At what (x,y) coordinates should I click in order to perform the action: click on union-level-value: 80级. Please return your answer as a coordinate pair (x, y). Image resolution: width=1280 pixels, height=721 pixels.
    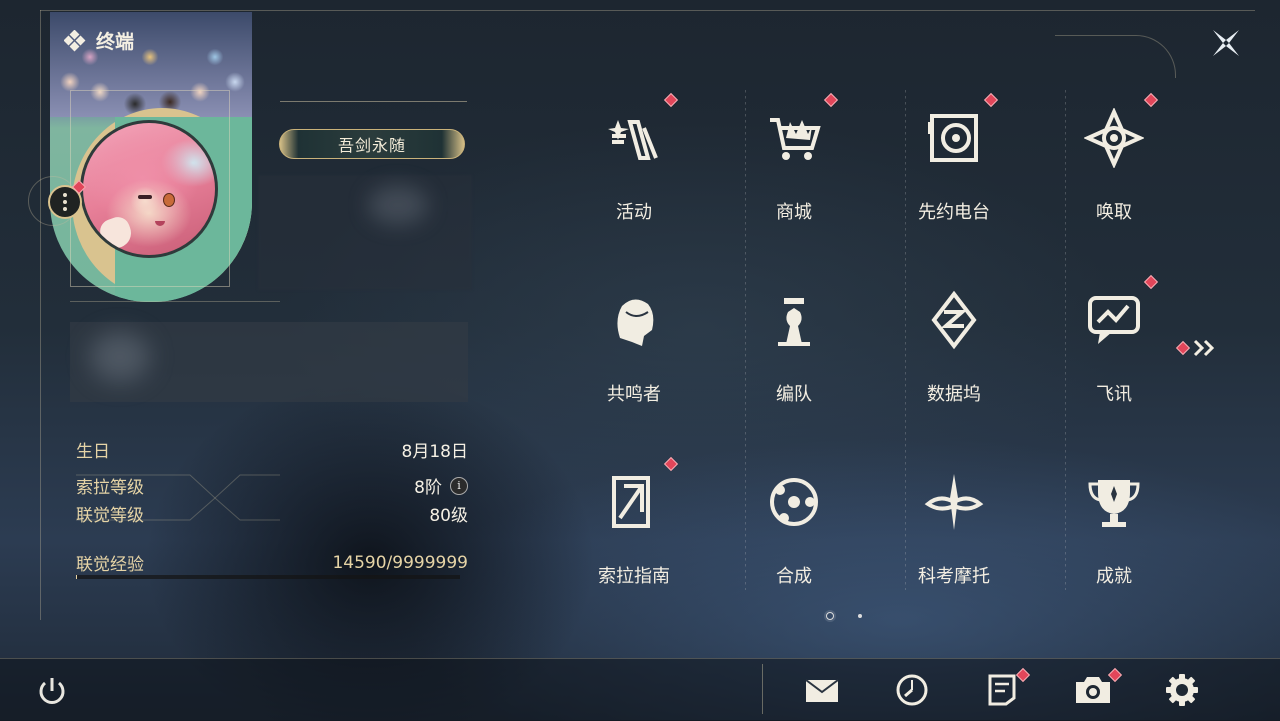
    Looking at the image, I should click on (448, 516).